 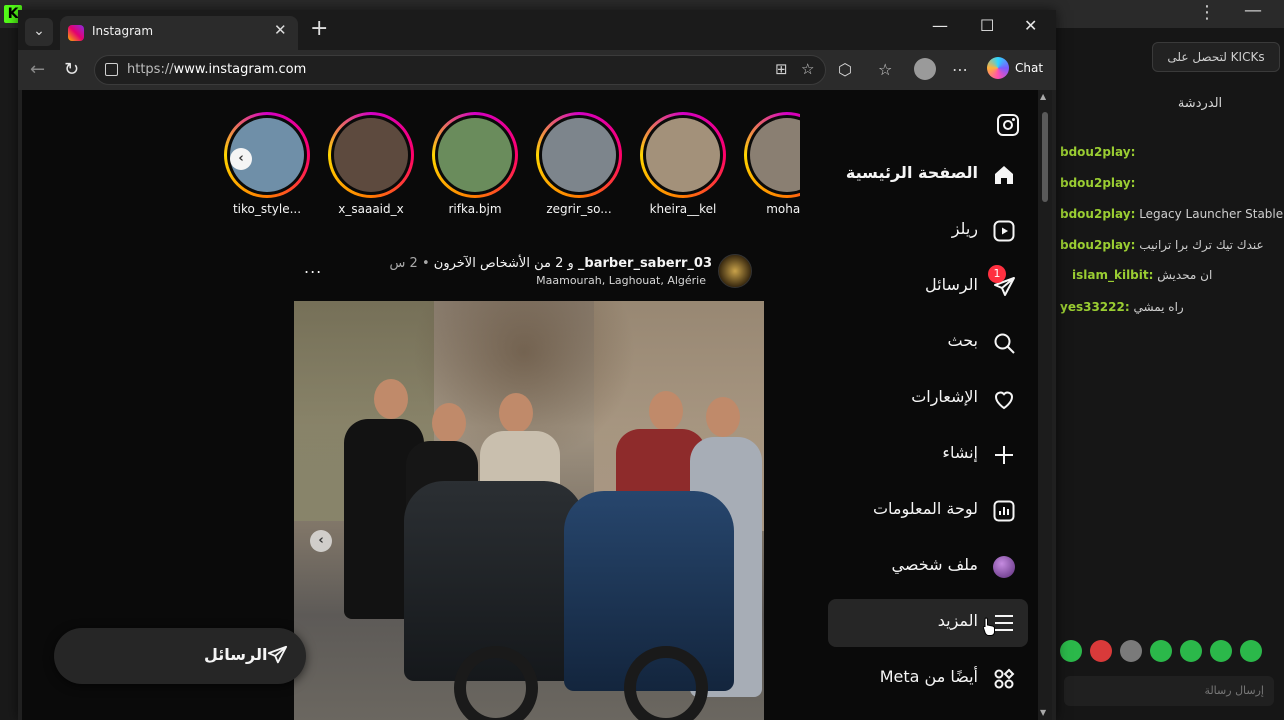 What do you see at coordinates (1199, 245) in the screenshot?
I see `chat-text: عندك تيك ترك برا ترانيب` at bounding box center [1199, 245].